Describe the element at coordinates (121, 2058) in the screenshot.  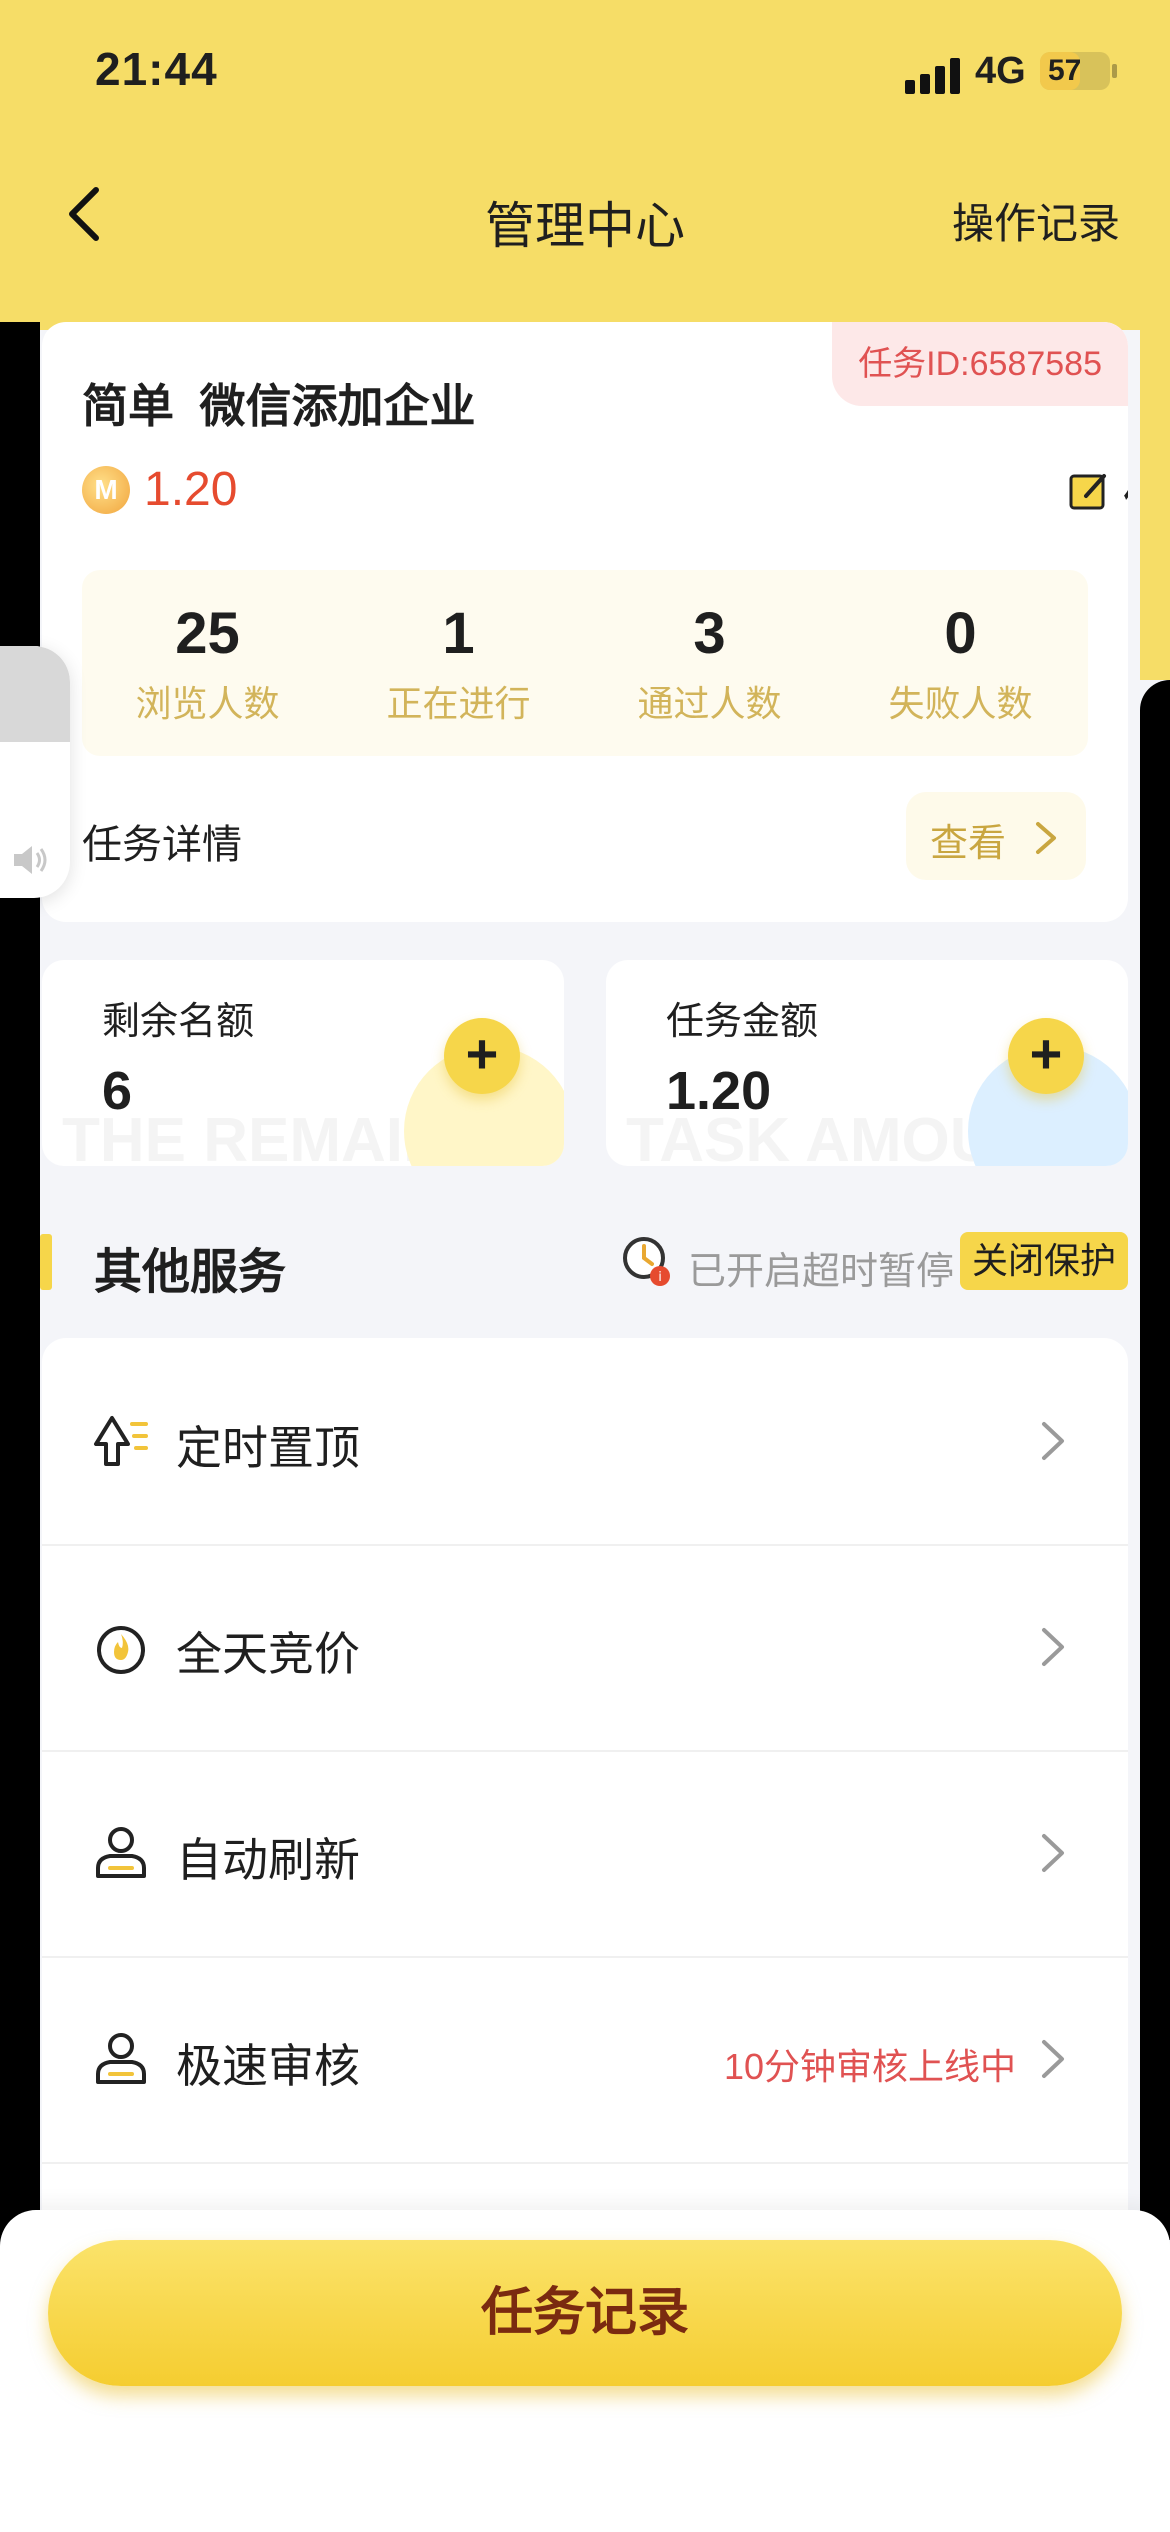
I see `user-review-icon` at that location.